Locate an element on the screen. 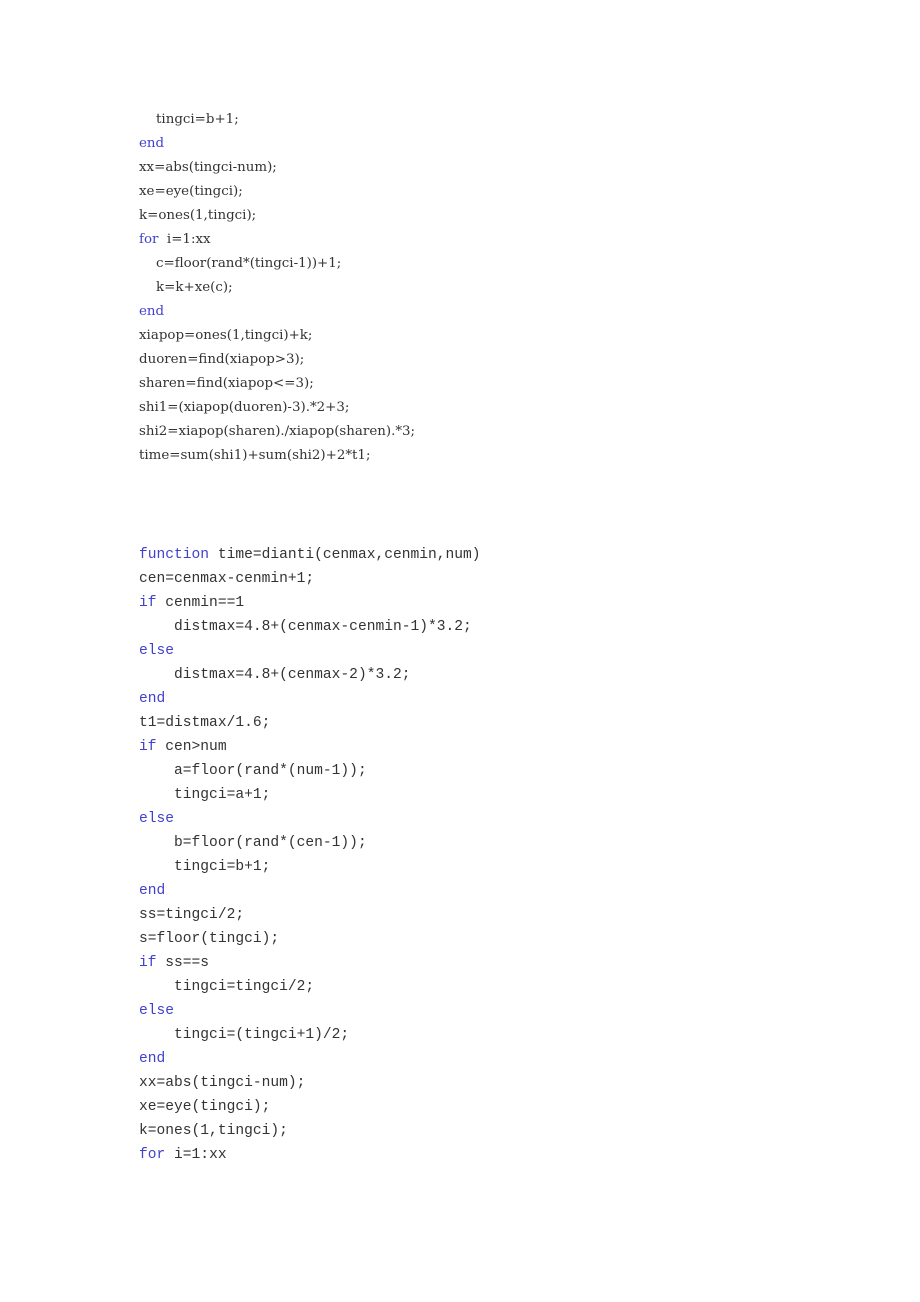 Image resolution: width=920 pixels, height=1302 pixels. code-line: if cenmin==1 is located at coordinates (310, 603).